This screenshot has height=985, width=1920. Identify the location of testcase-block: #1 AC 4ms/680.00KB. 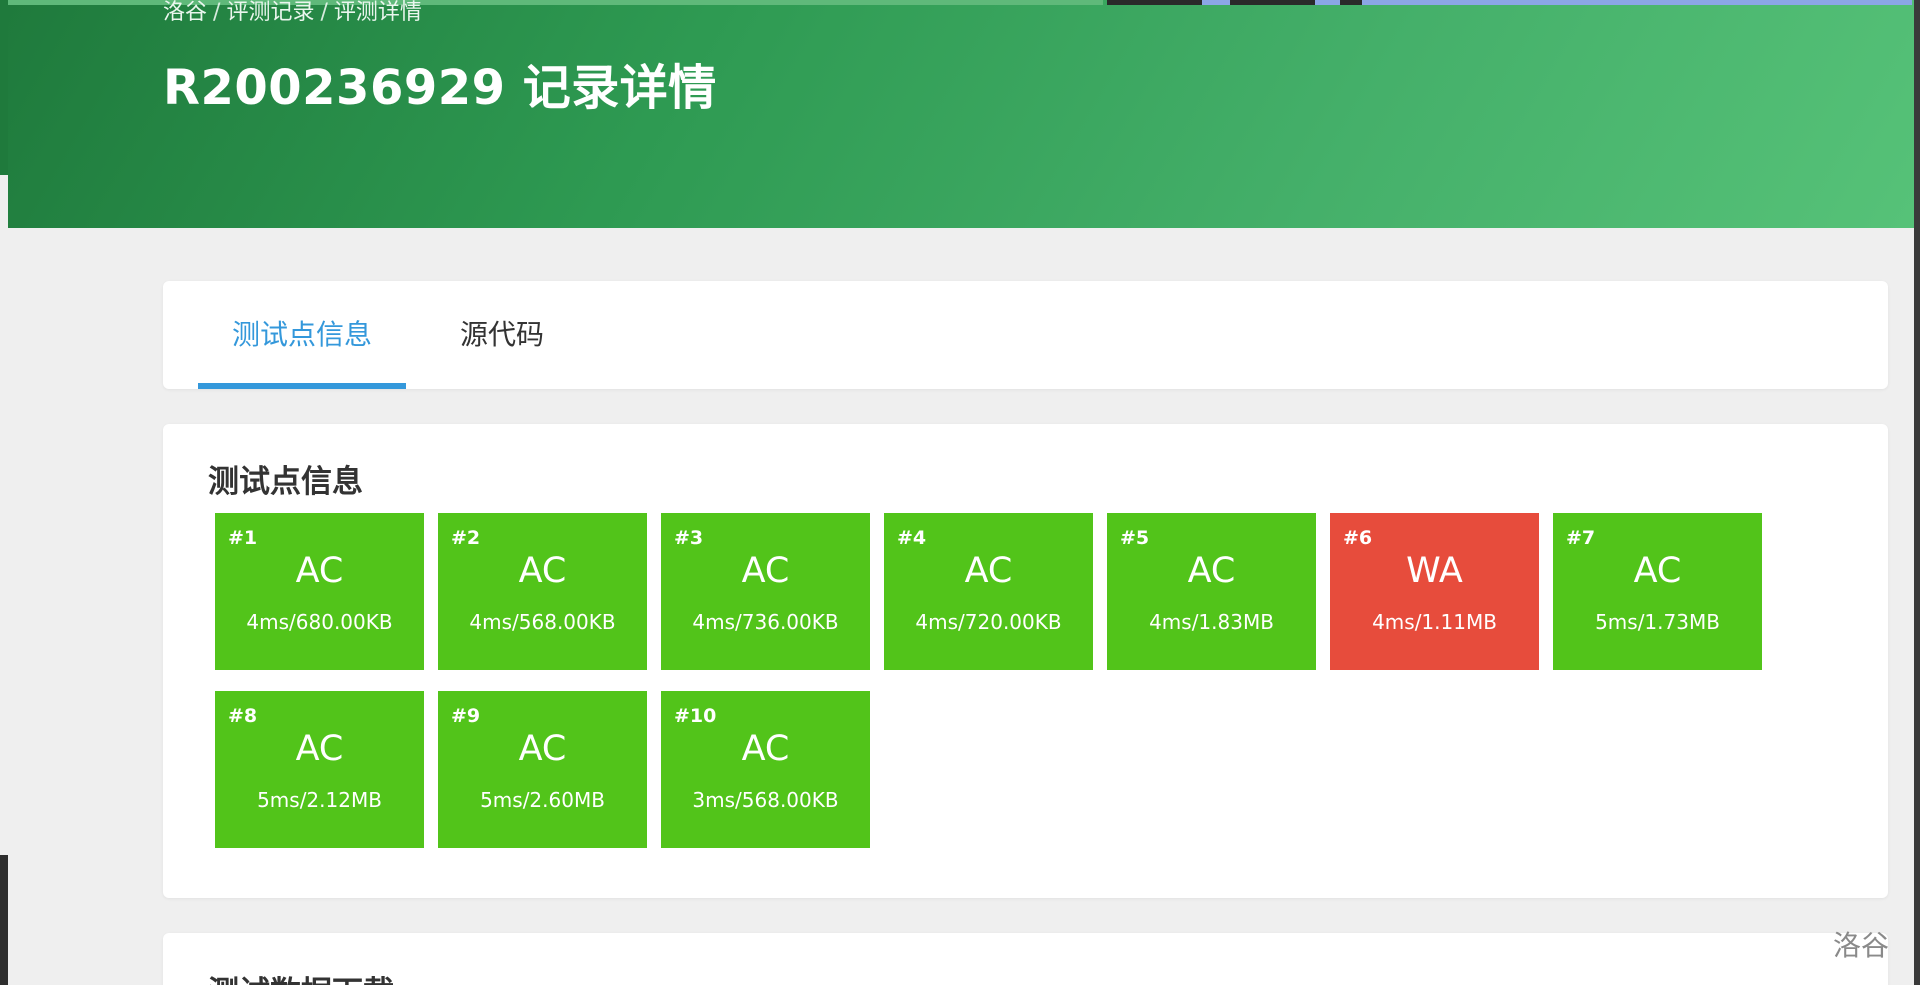
(319, 591).